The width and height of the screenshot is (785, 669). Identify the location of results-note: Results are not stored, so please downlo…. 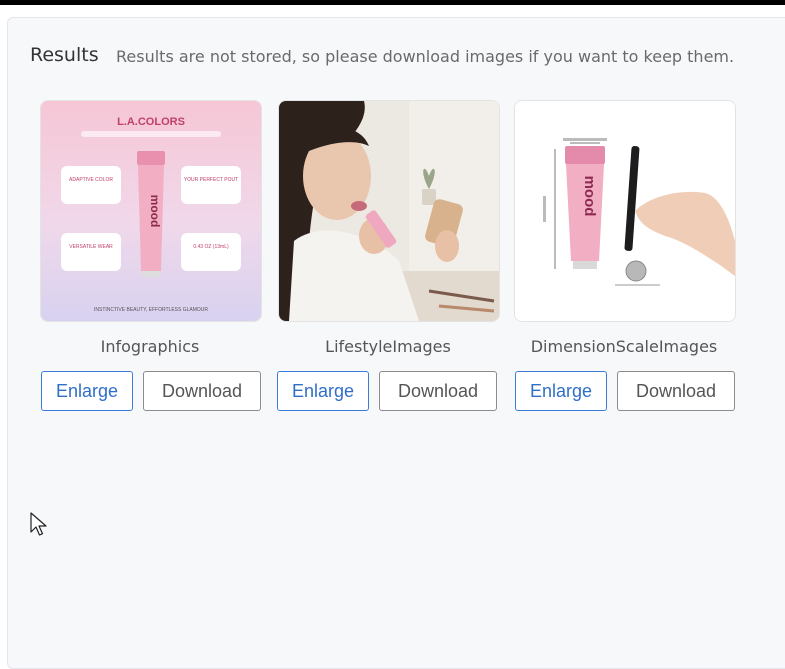
(425, 56).